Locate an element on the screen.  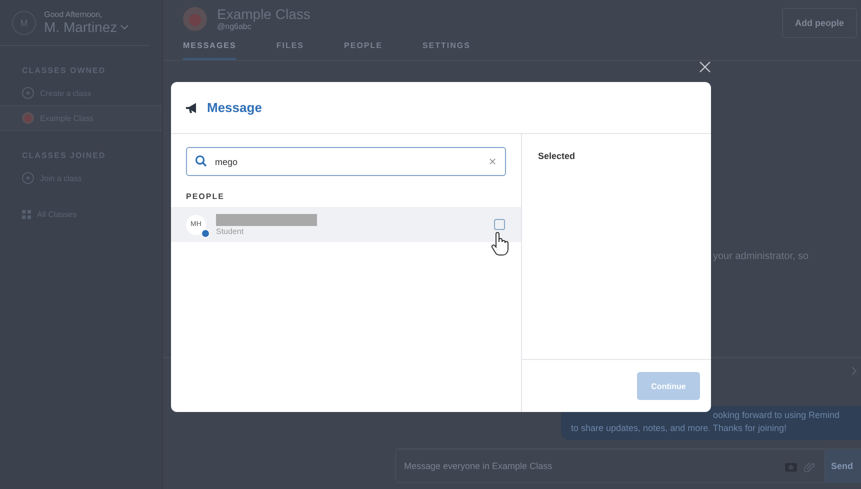
class-code: @ng6abc is located at coordinates (234, 26).